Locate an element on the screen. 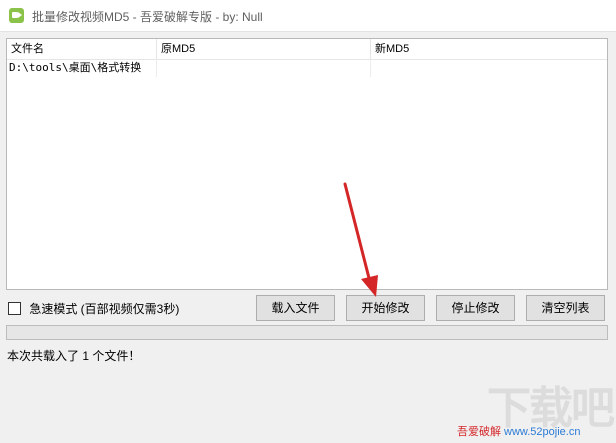 Image resolution: width=616 pixels, height=443 pixels. status-text: 本次共载入了 1 个文件！ is located at coordinates (74, 356).